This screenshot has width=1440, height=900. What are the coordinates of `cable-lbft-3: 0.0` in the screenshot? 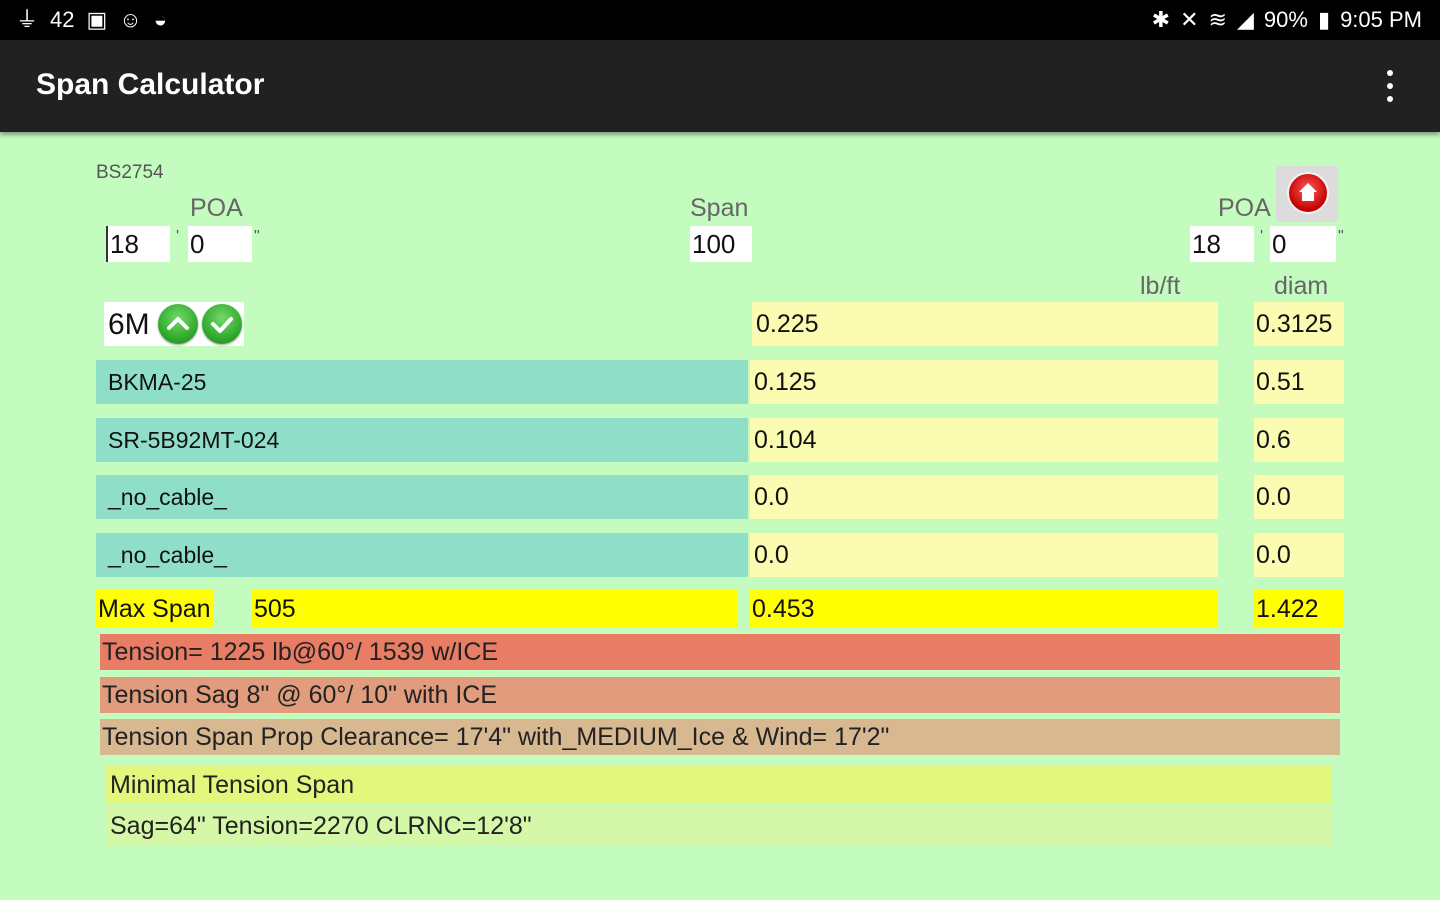 It's located at (984, 497).